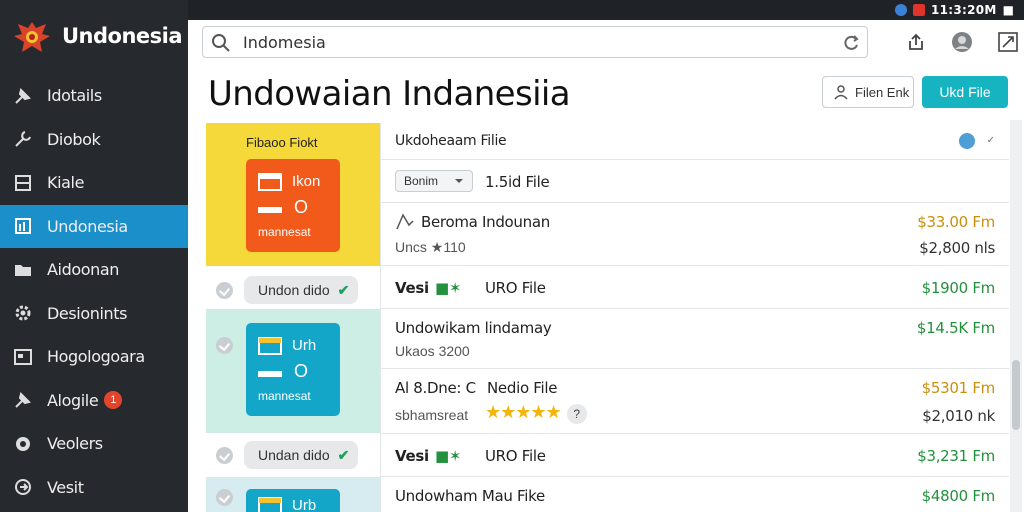 This screenshot has width=1024, height=512. What do you see at coordinates (75, 444) in the screenshot?
I see `sidebar-item-label: Veolers` at bounding box center [75, 444].